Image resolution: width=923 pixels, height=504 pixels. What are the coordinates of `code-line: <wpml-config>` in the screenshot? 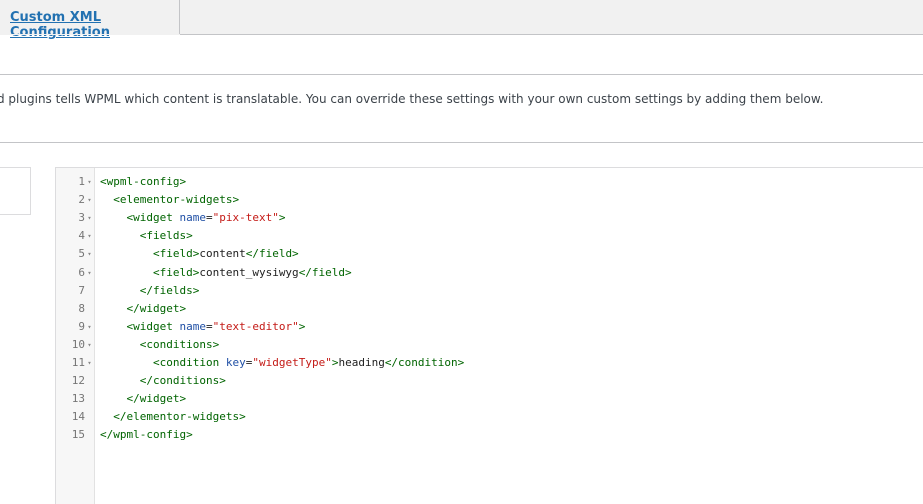 It's located at (143, 182).